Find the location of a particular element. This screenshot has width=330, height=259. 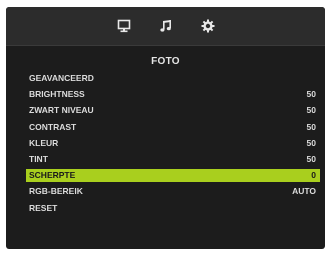

menu-item-label: CONTRAST is located at coordinates (53, 126).